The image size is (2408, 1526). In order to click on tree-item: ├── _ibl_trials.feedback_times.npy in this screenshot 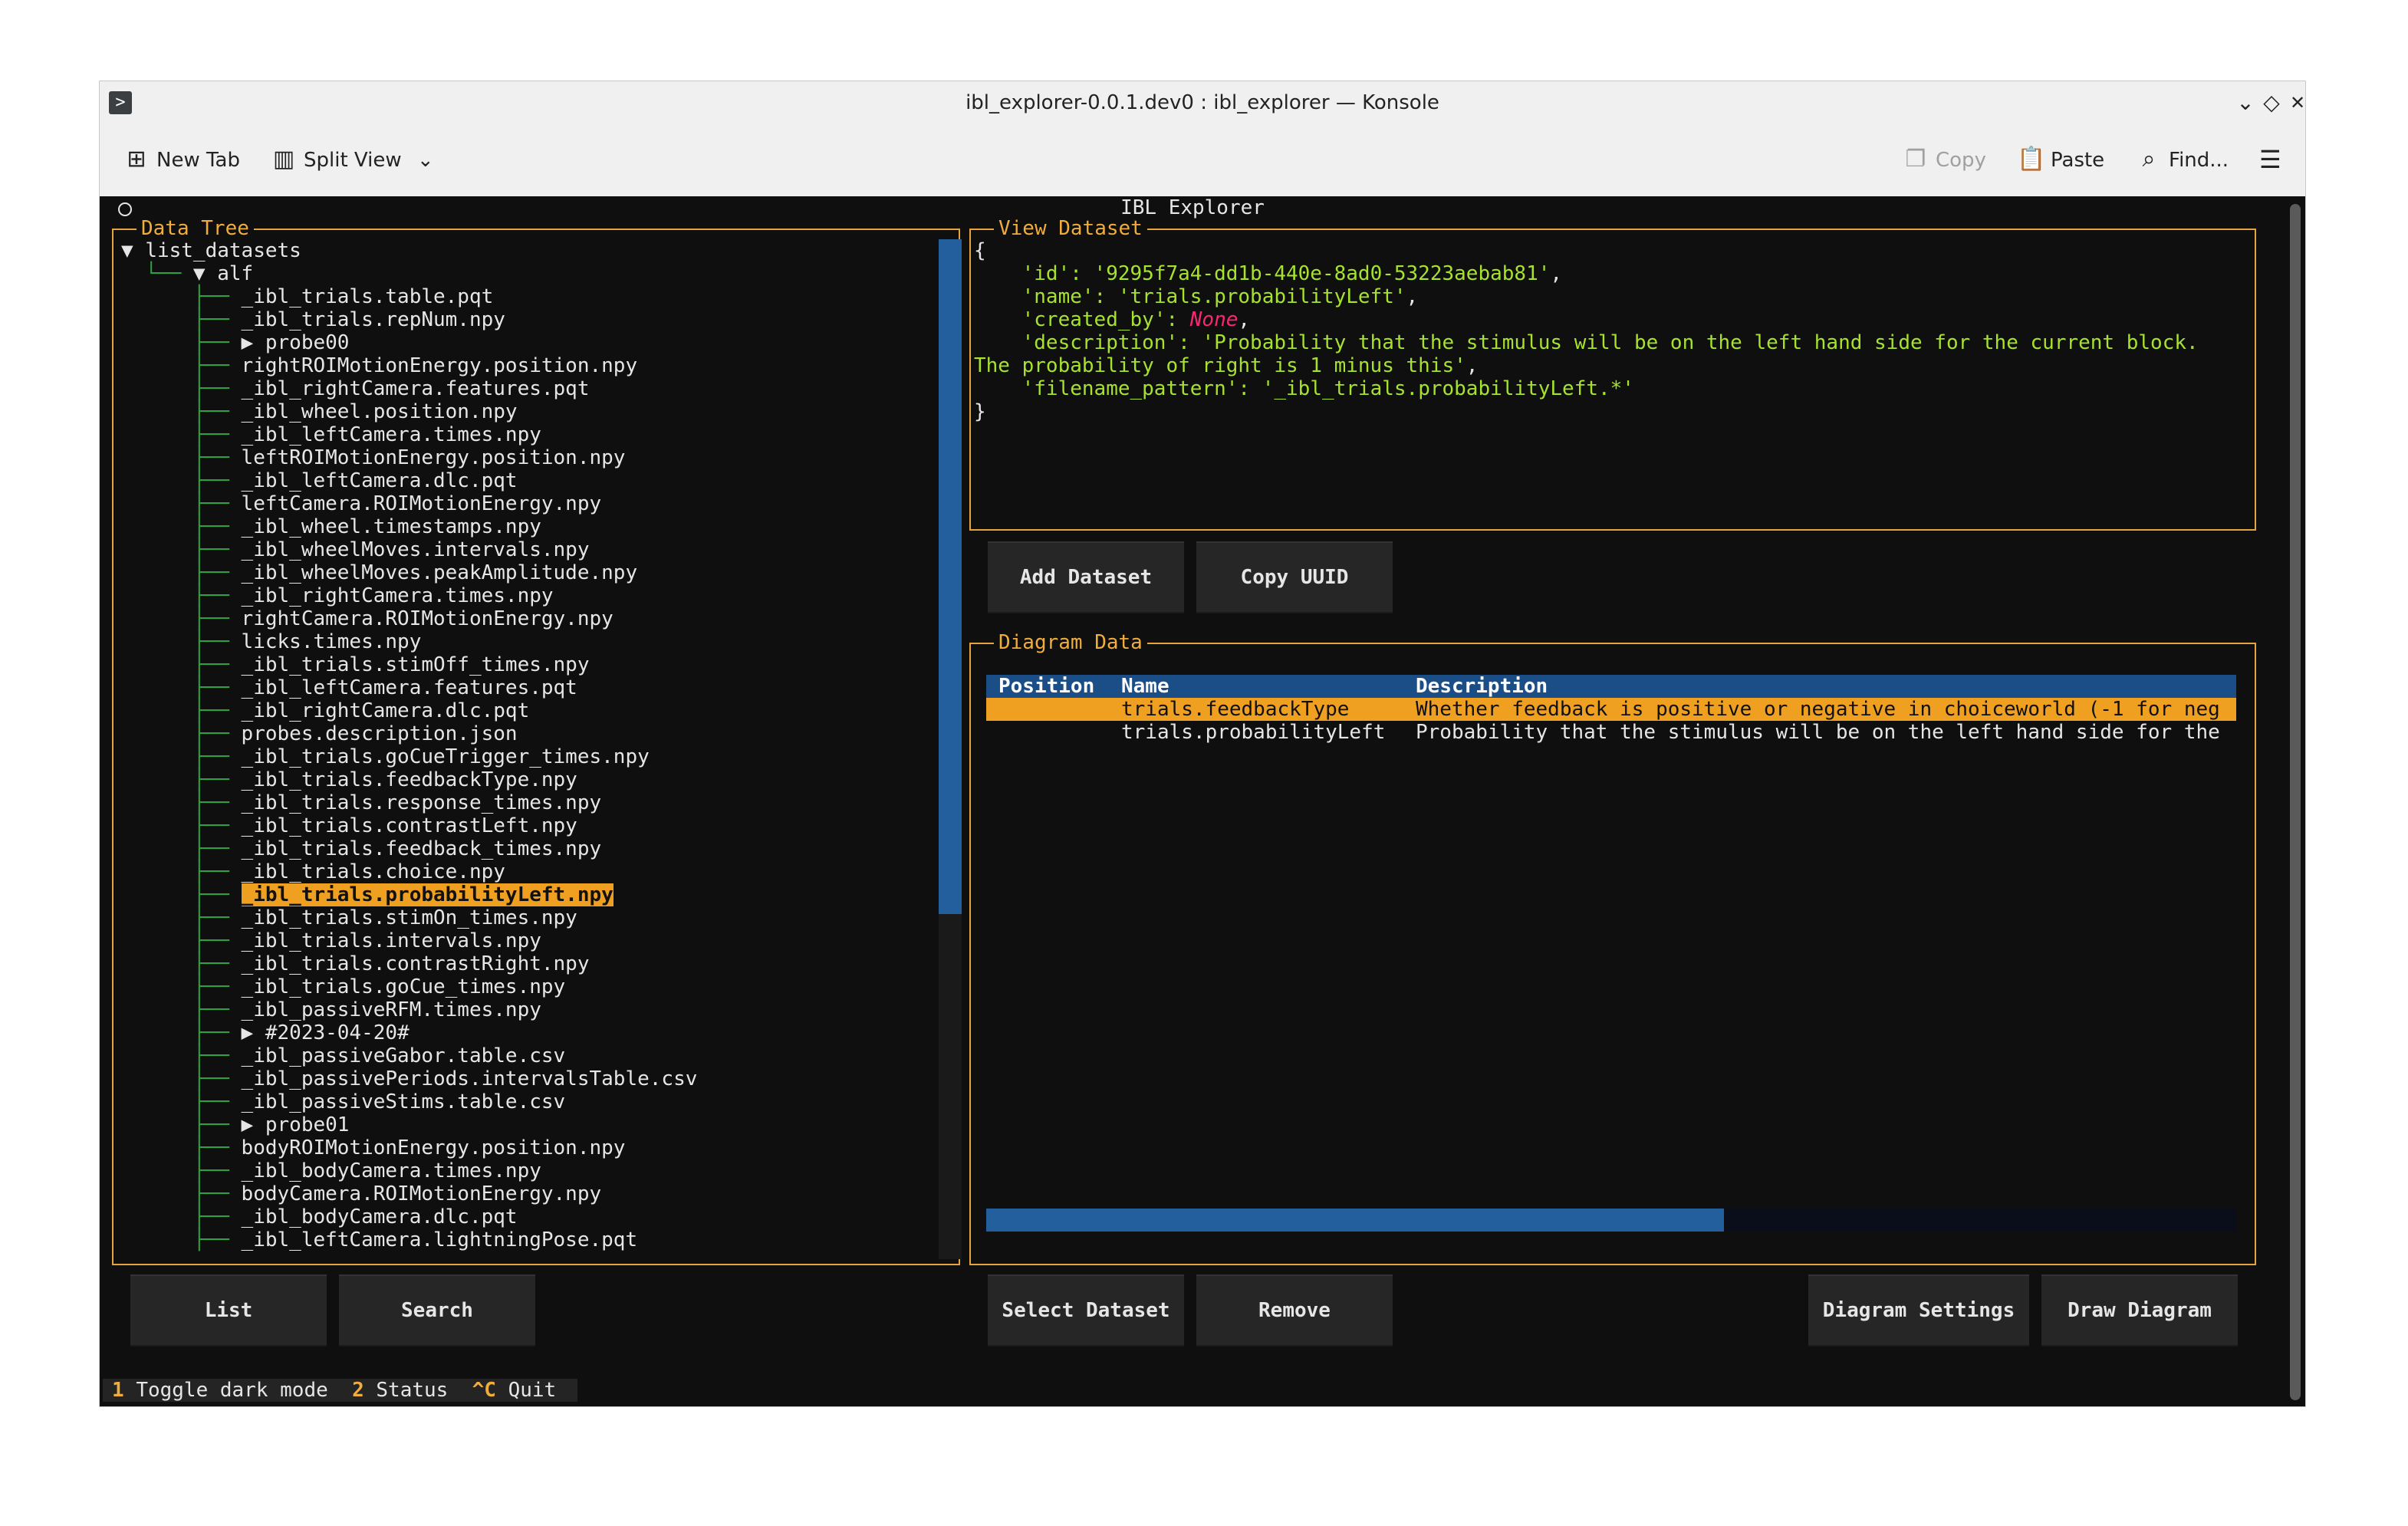, I will do `click(361, 848)`.